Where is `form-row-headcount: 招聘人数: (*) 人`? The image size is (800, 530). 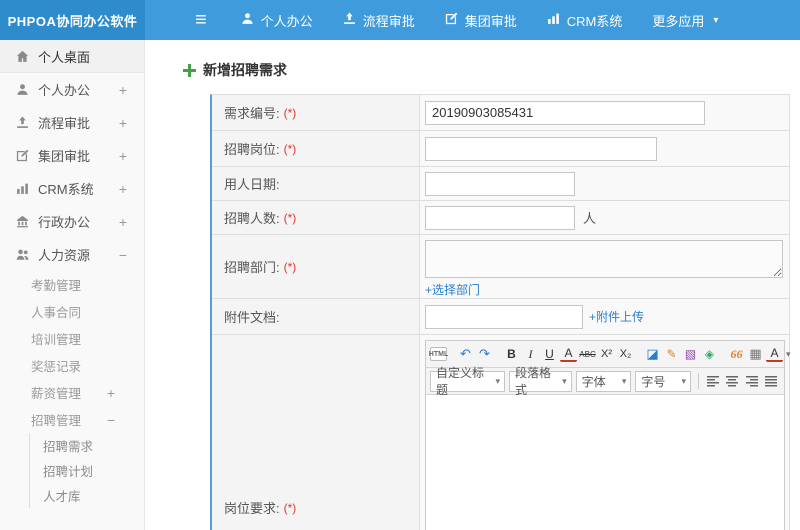
form-row-headcount: 招聘人数: (*) 人 is located at coordinates (500, 218).